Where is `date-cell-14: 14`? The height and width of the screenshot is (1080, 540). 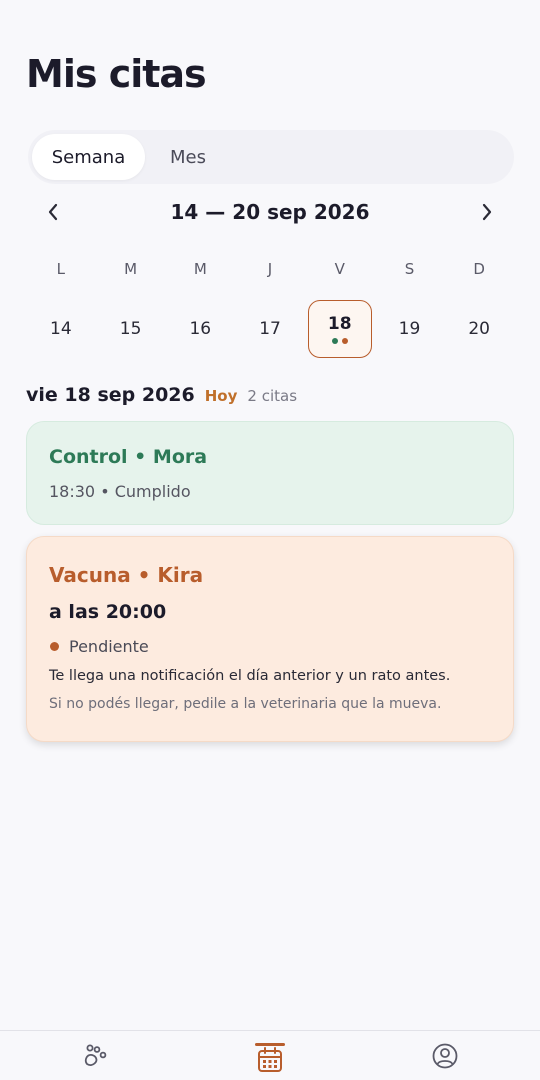 date-cell-14: 14 is located at coordinates (61, 329).